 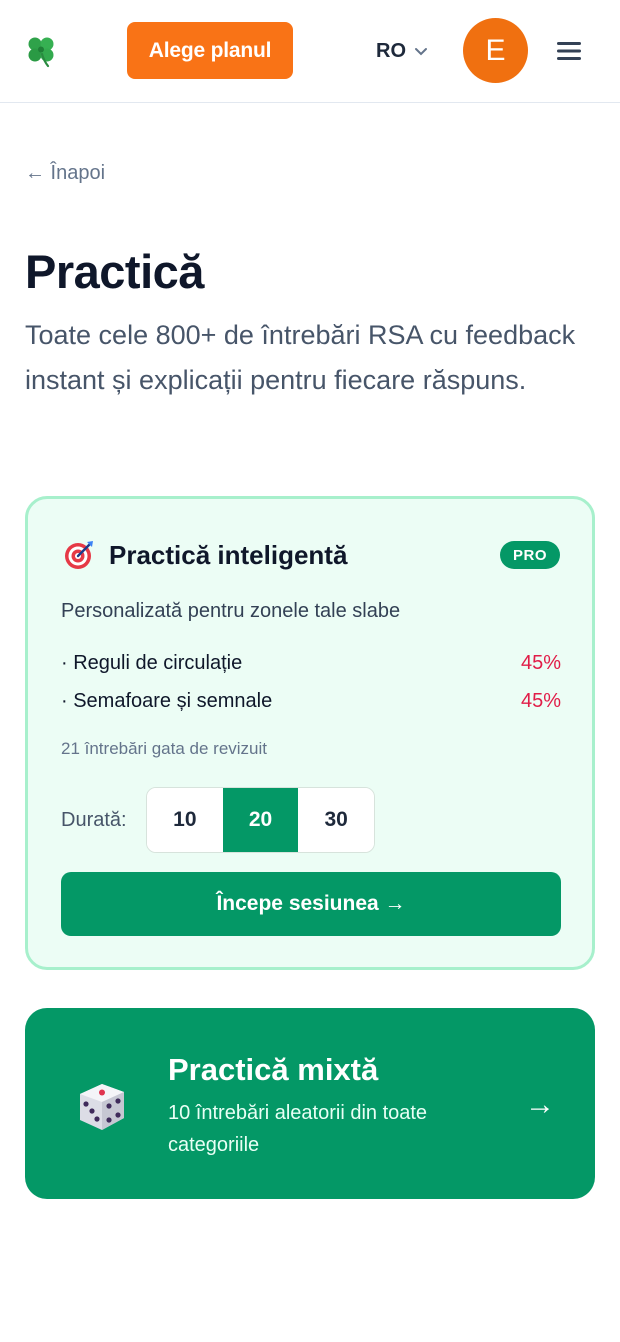 I want to click on duration-label: Durată:, so click(x=94, y=820).